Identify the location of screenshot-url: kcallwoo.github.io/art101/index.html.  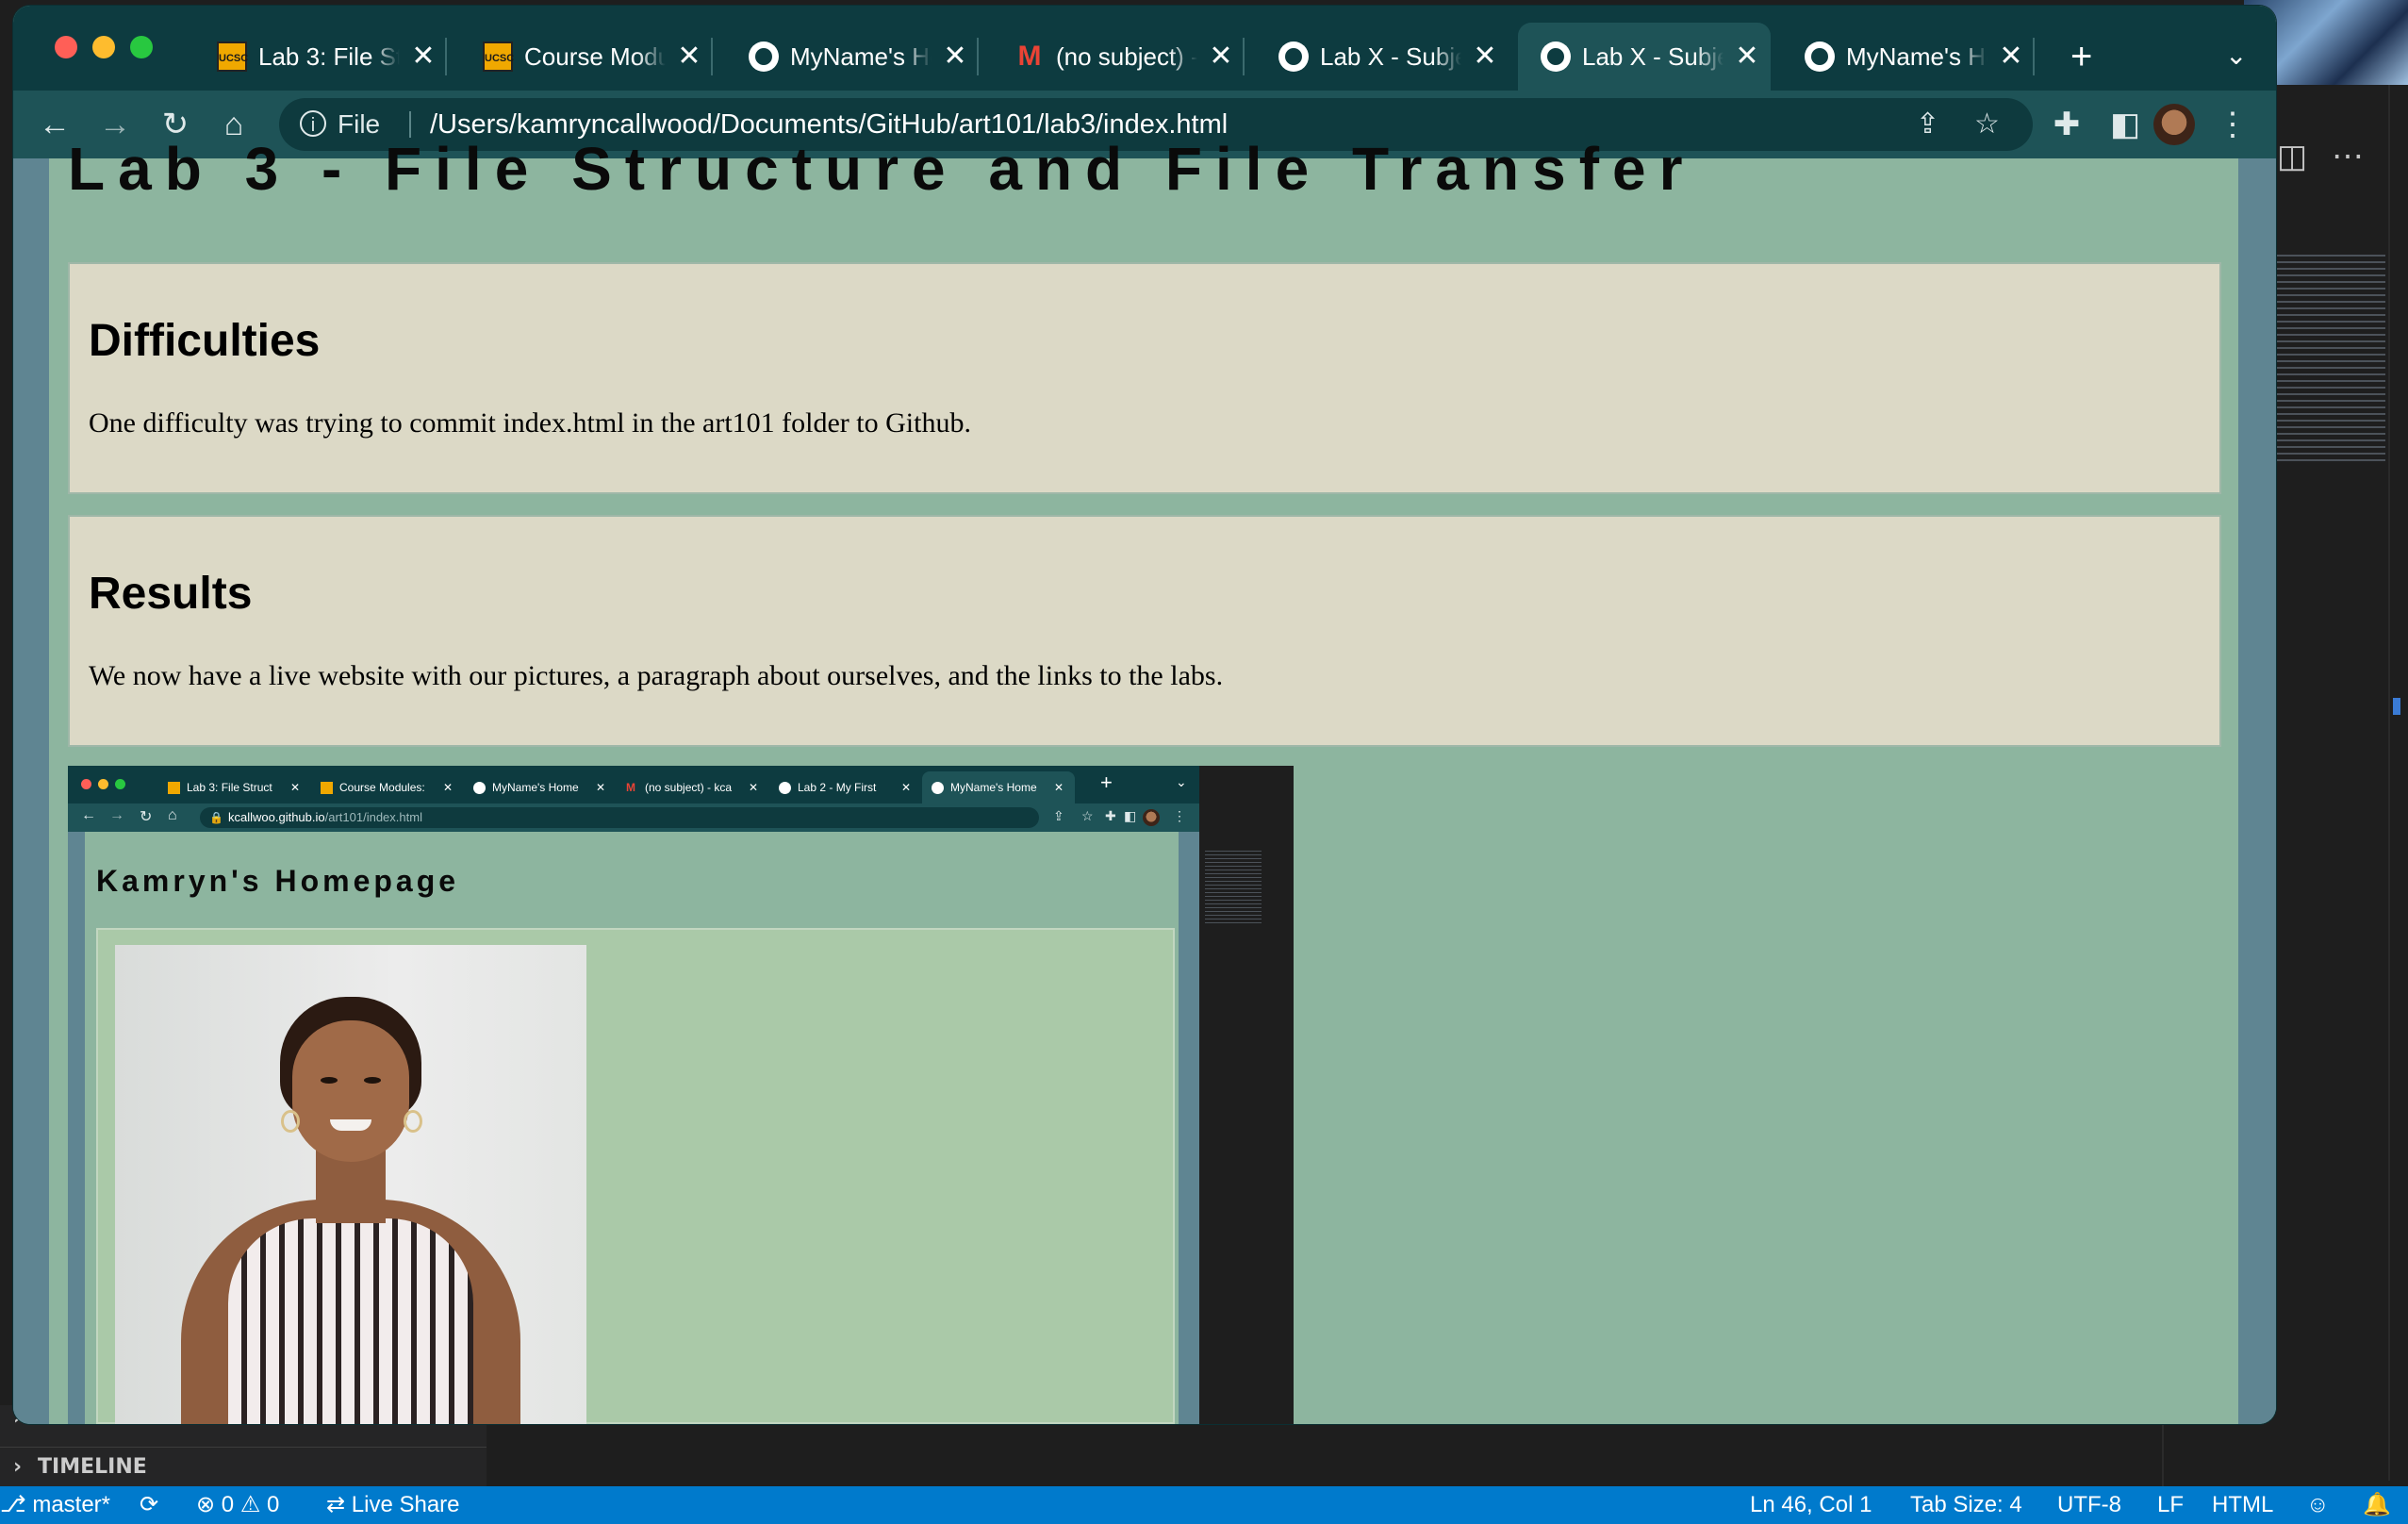
(325, 817).